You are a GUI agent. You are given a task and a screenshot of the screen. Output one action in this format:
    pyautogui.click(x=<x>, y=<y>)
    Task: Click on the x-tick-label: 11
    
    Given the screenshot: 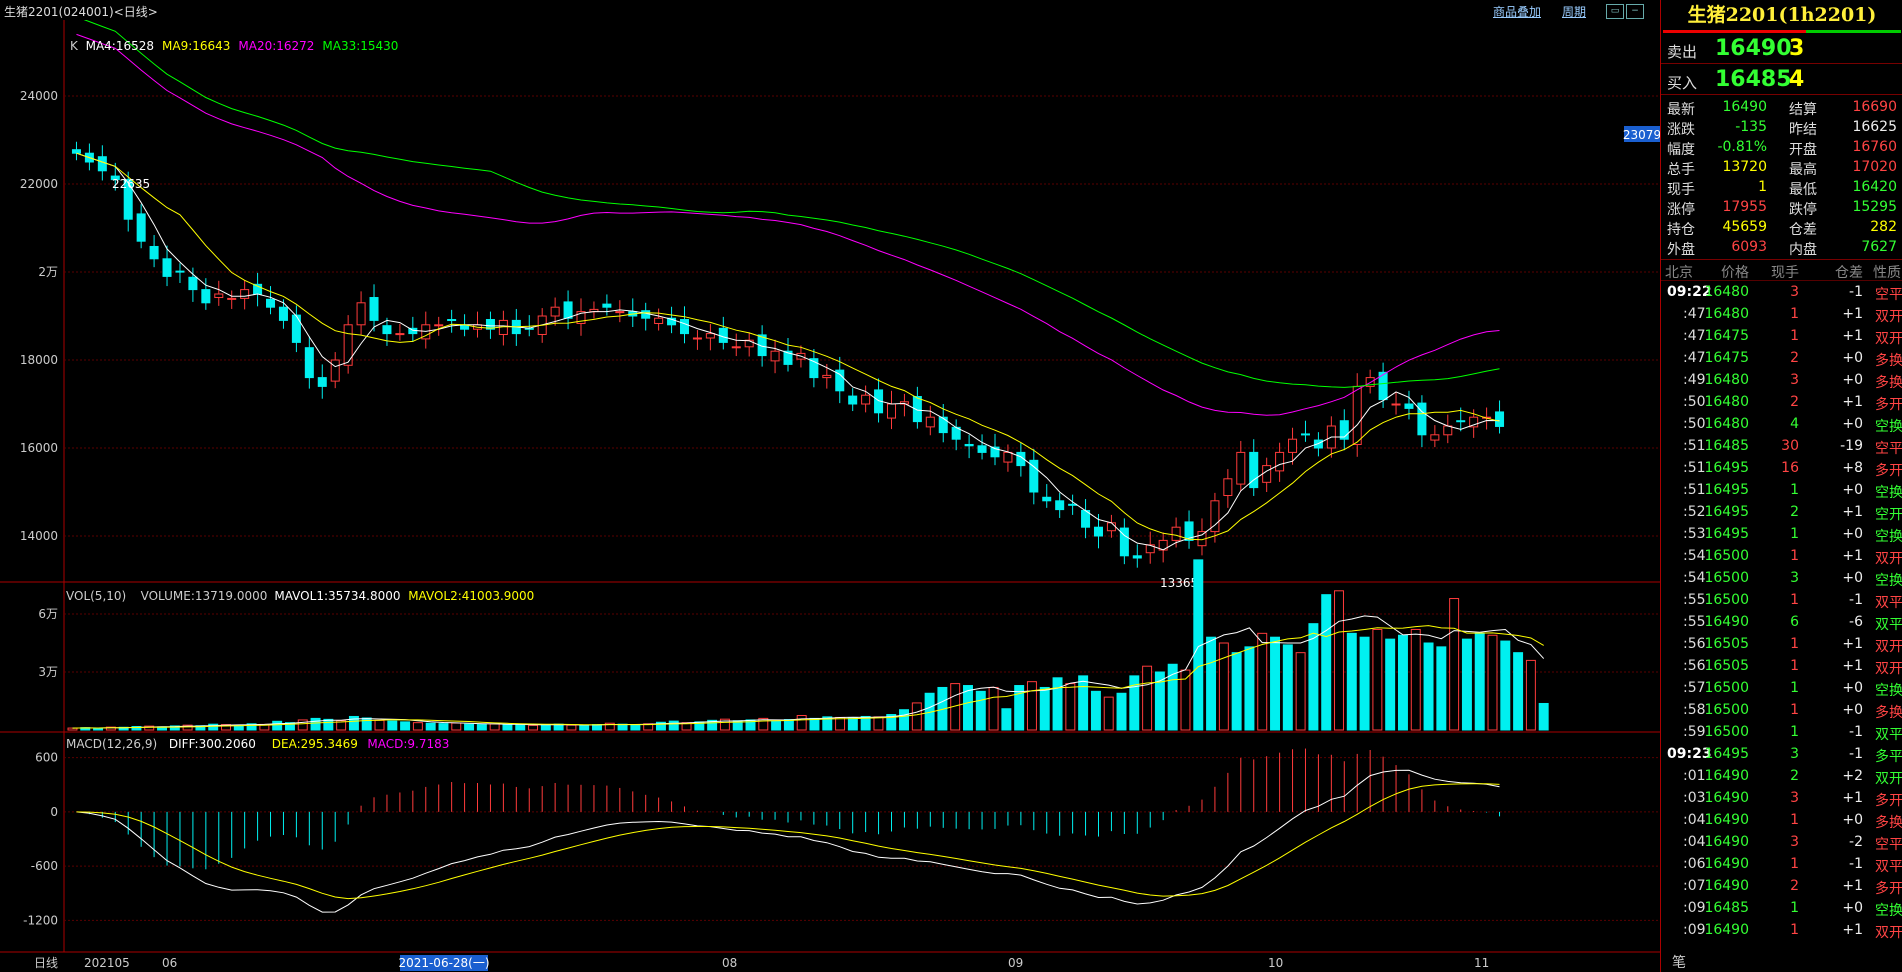 What is the action you would take?
    pyautogui.click(x=1481, y=963)
    